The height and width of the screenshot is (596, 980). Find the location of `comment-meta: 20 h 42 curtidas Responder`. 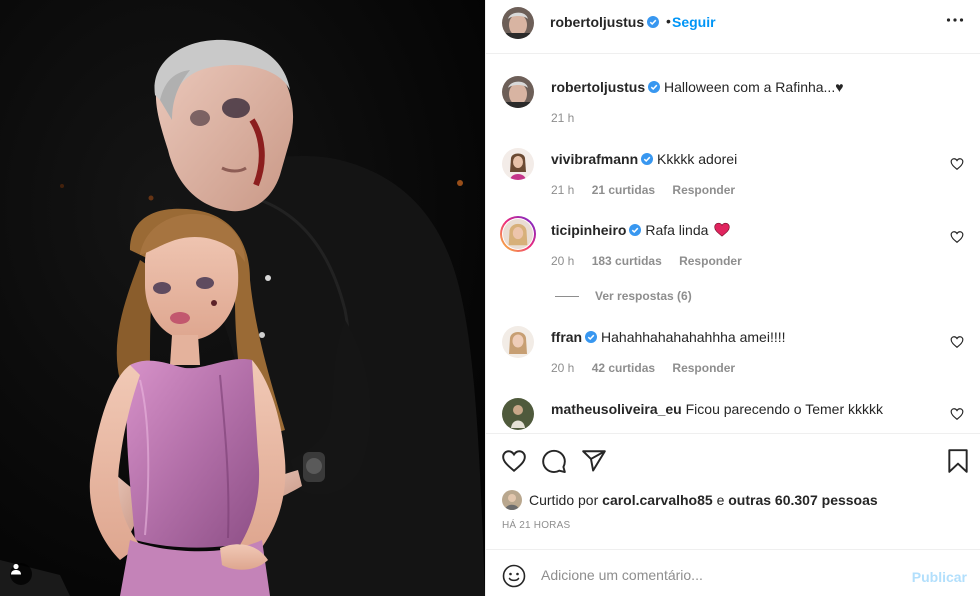

comment-meta: 20 h 42 curtidas Responder is located at coordinates (650, 368).